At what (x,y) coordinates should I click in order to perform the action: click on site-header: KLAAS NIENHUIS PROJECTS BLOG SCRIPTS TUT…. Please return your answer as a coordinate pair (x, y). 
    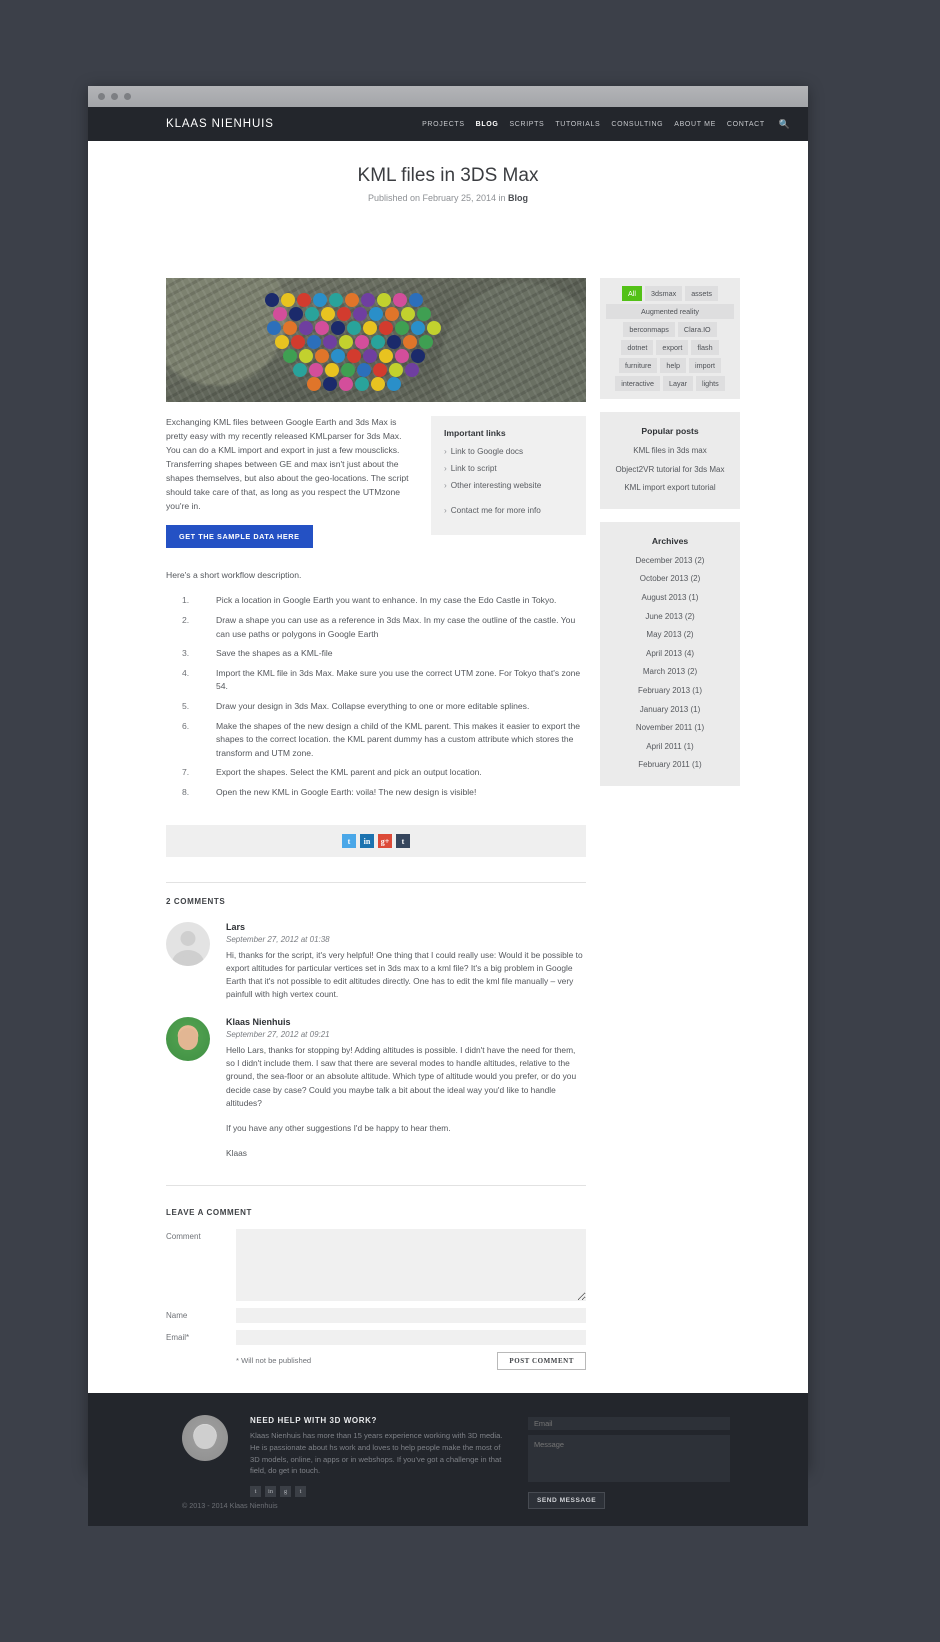
    Looking at the image, I should click on (448, 124).